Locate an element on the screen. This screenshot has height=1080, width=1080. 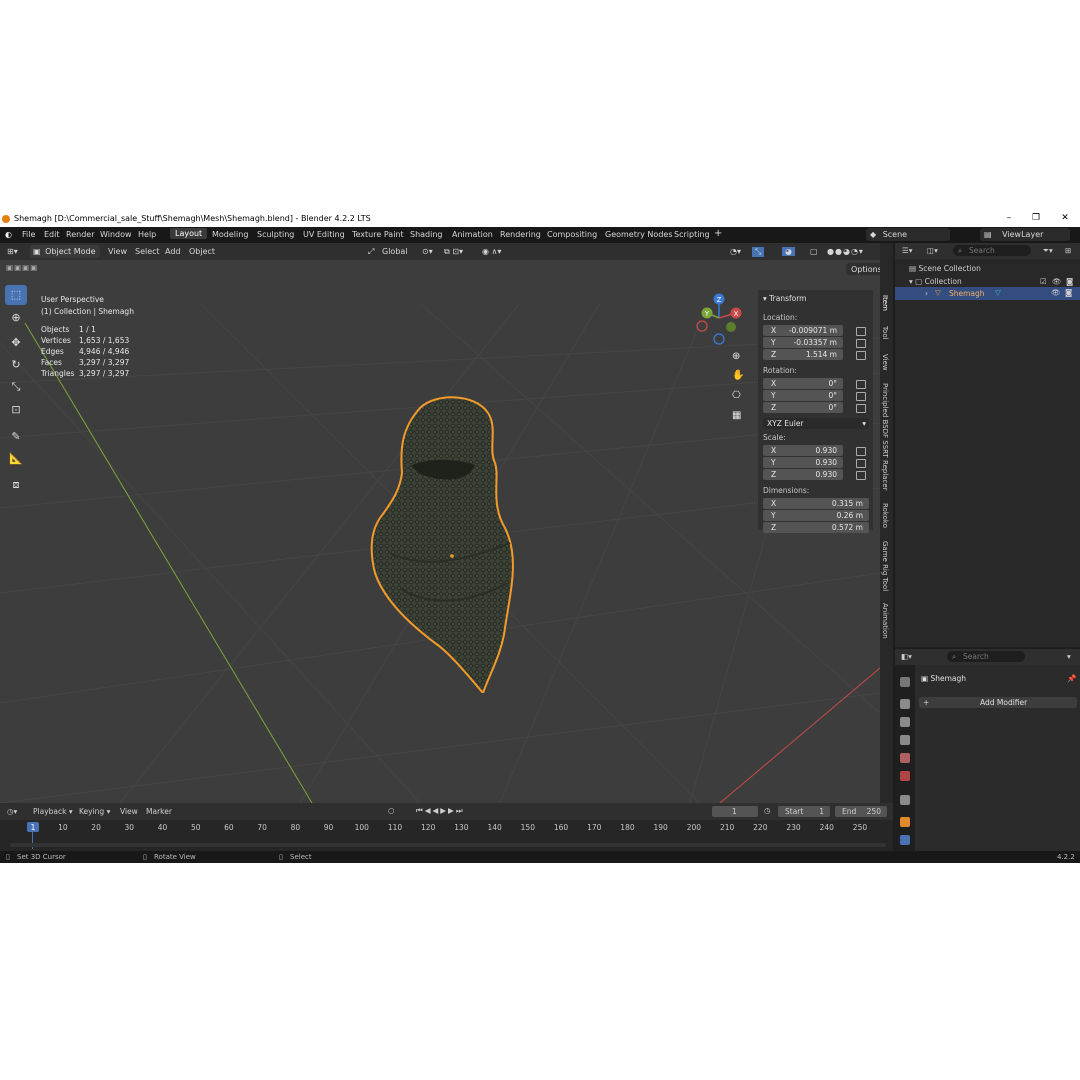
shading-modes-icon: ●●◕◔▾ is located at coordinates (845, 251).